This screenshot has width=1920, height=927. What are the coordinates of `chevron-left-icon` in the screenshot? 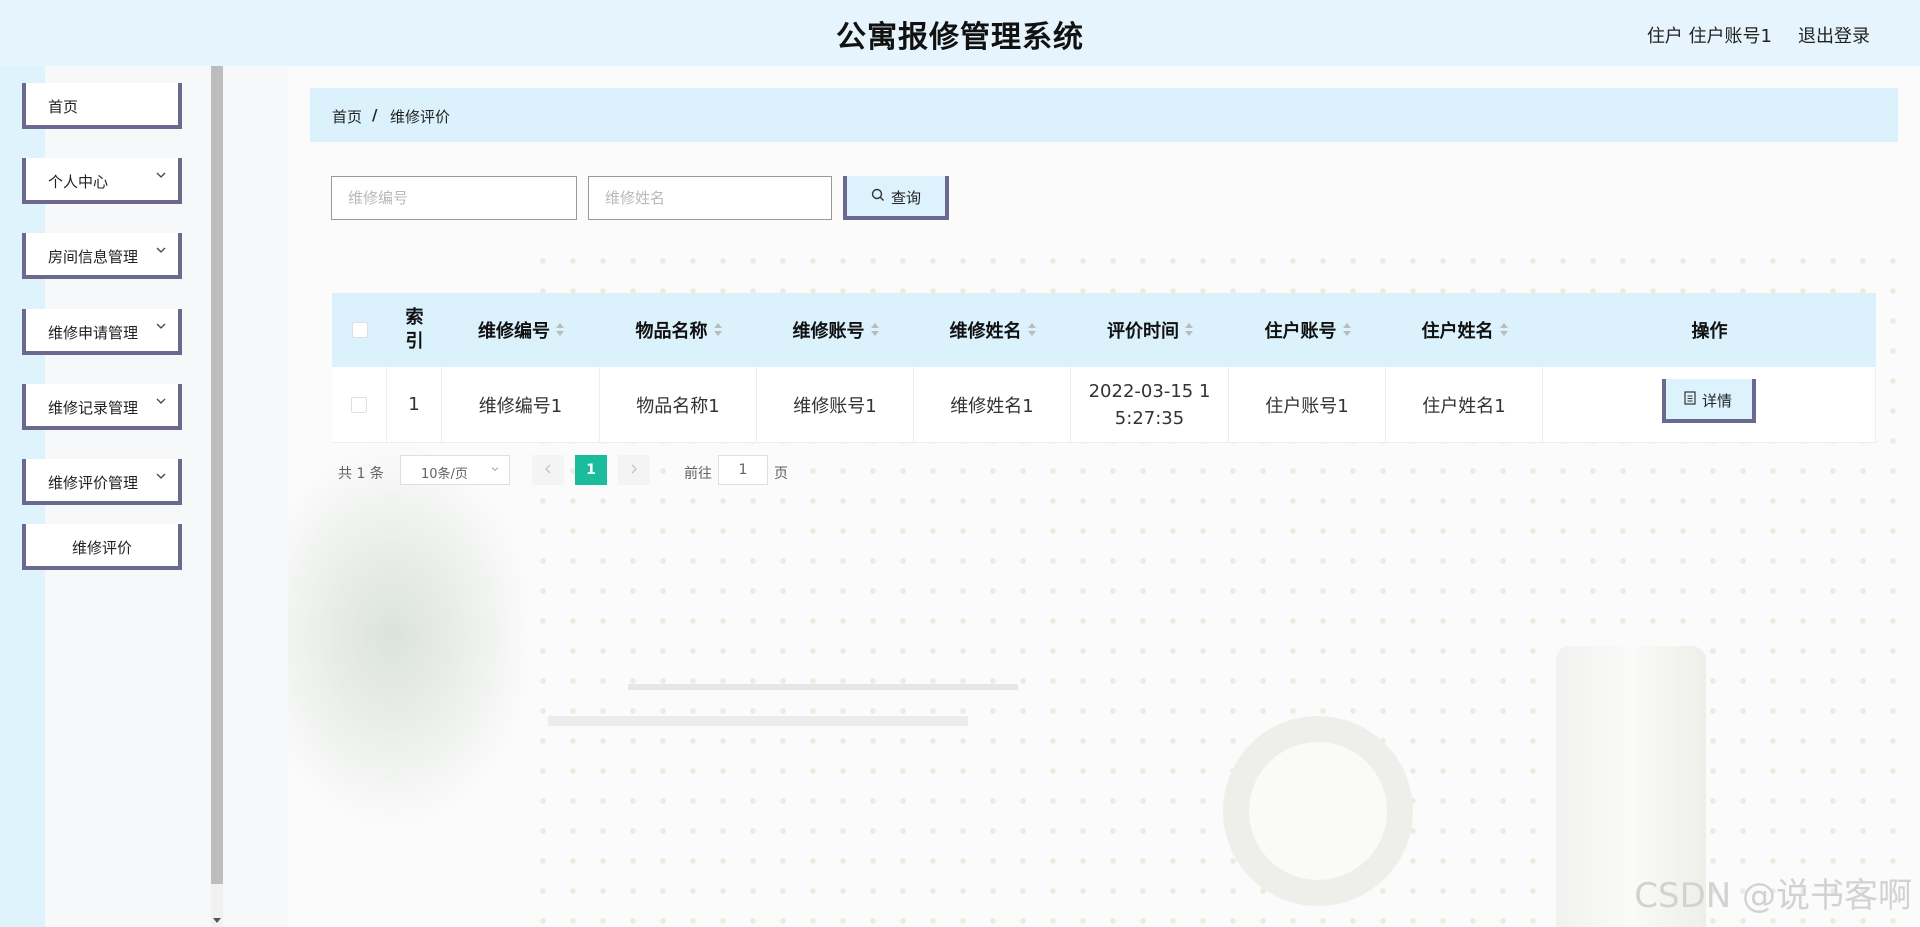 It's located at (548, 469).